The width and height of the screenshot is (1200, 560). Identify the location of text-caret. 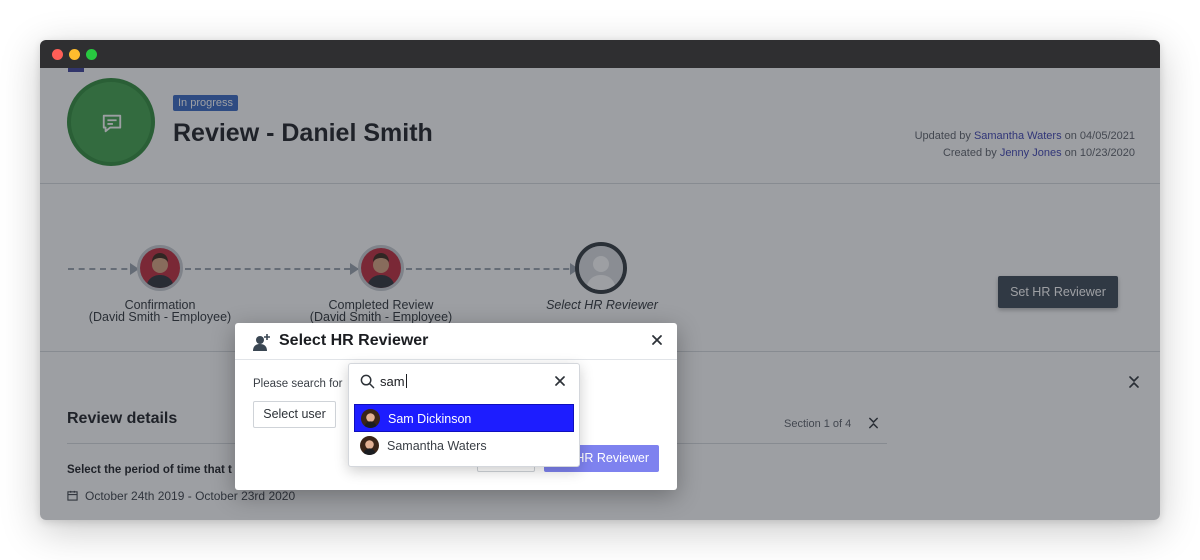
(406, 381).